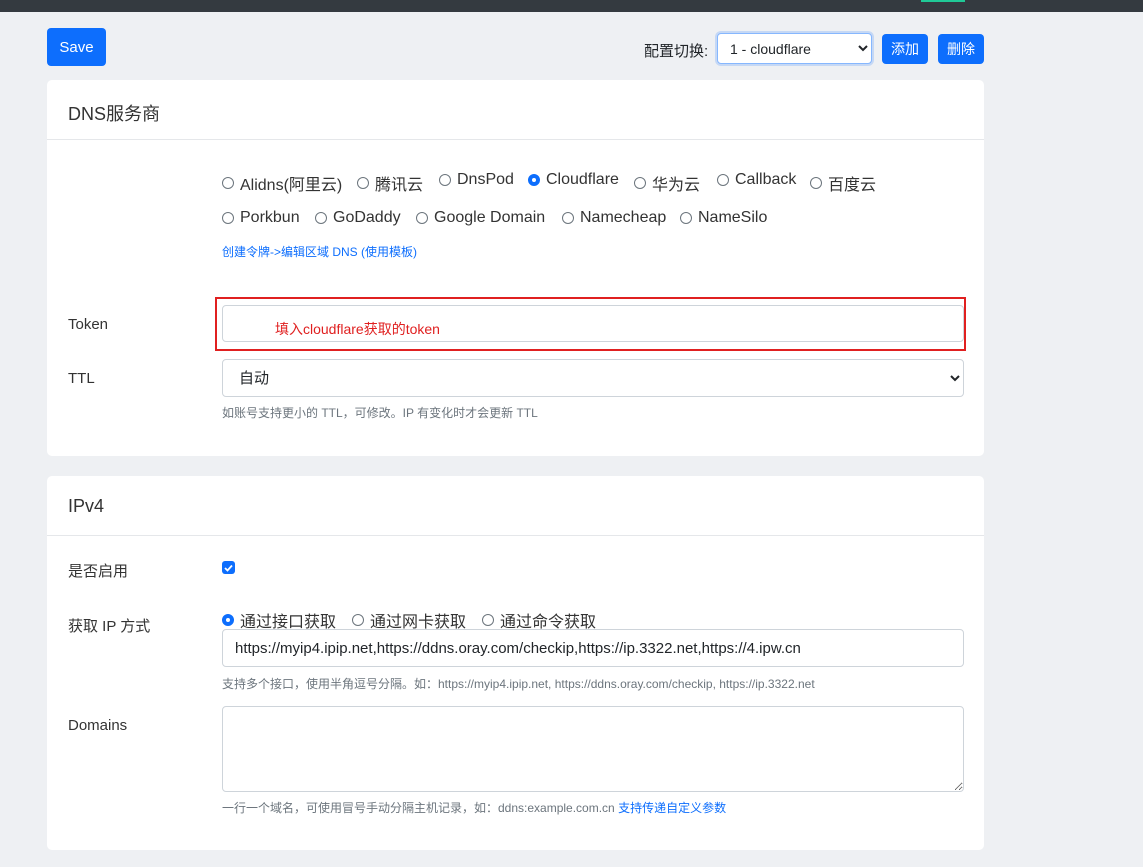 The width and height of the screenshot is (1143, 867). Describe the element at coordinates (270, 217) in the screenshot. I see `radio-label: Porkbun` at that location.